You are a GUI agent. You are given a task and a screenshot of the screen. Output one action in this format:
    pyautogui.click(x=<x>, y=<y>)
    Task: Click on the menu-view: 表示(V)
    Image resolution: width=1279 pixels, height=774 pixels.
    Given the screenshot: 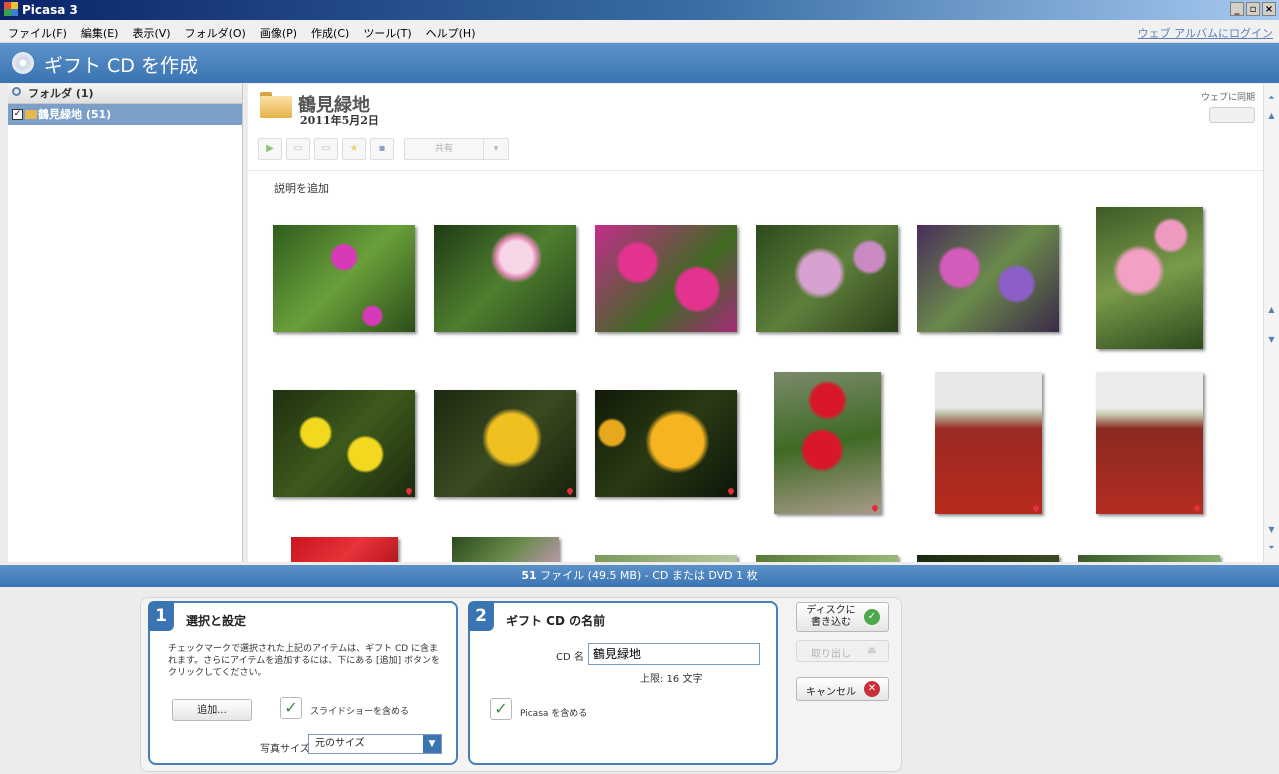 What is the action you would take?
    pyautogui.click(x=151, y=33)
    